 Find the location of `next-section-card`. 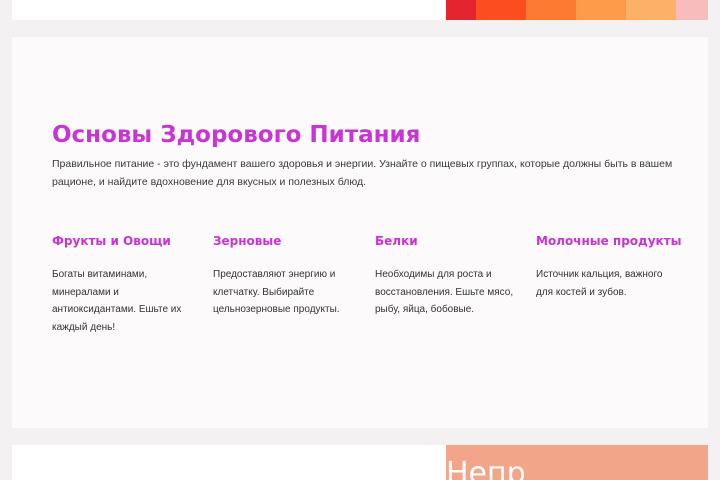

next-section-card is located at coordinates (229, 462).